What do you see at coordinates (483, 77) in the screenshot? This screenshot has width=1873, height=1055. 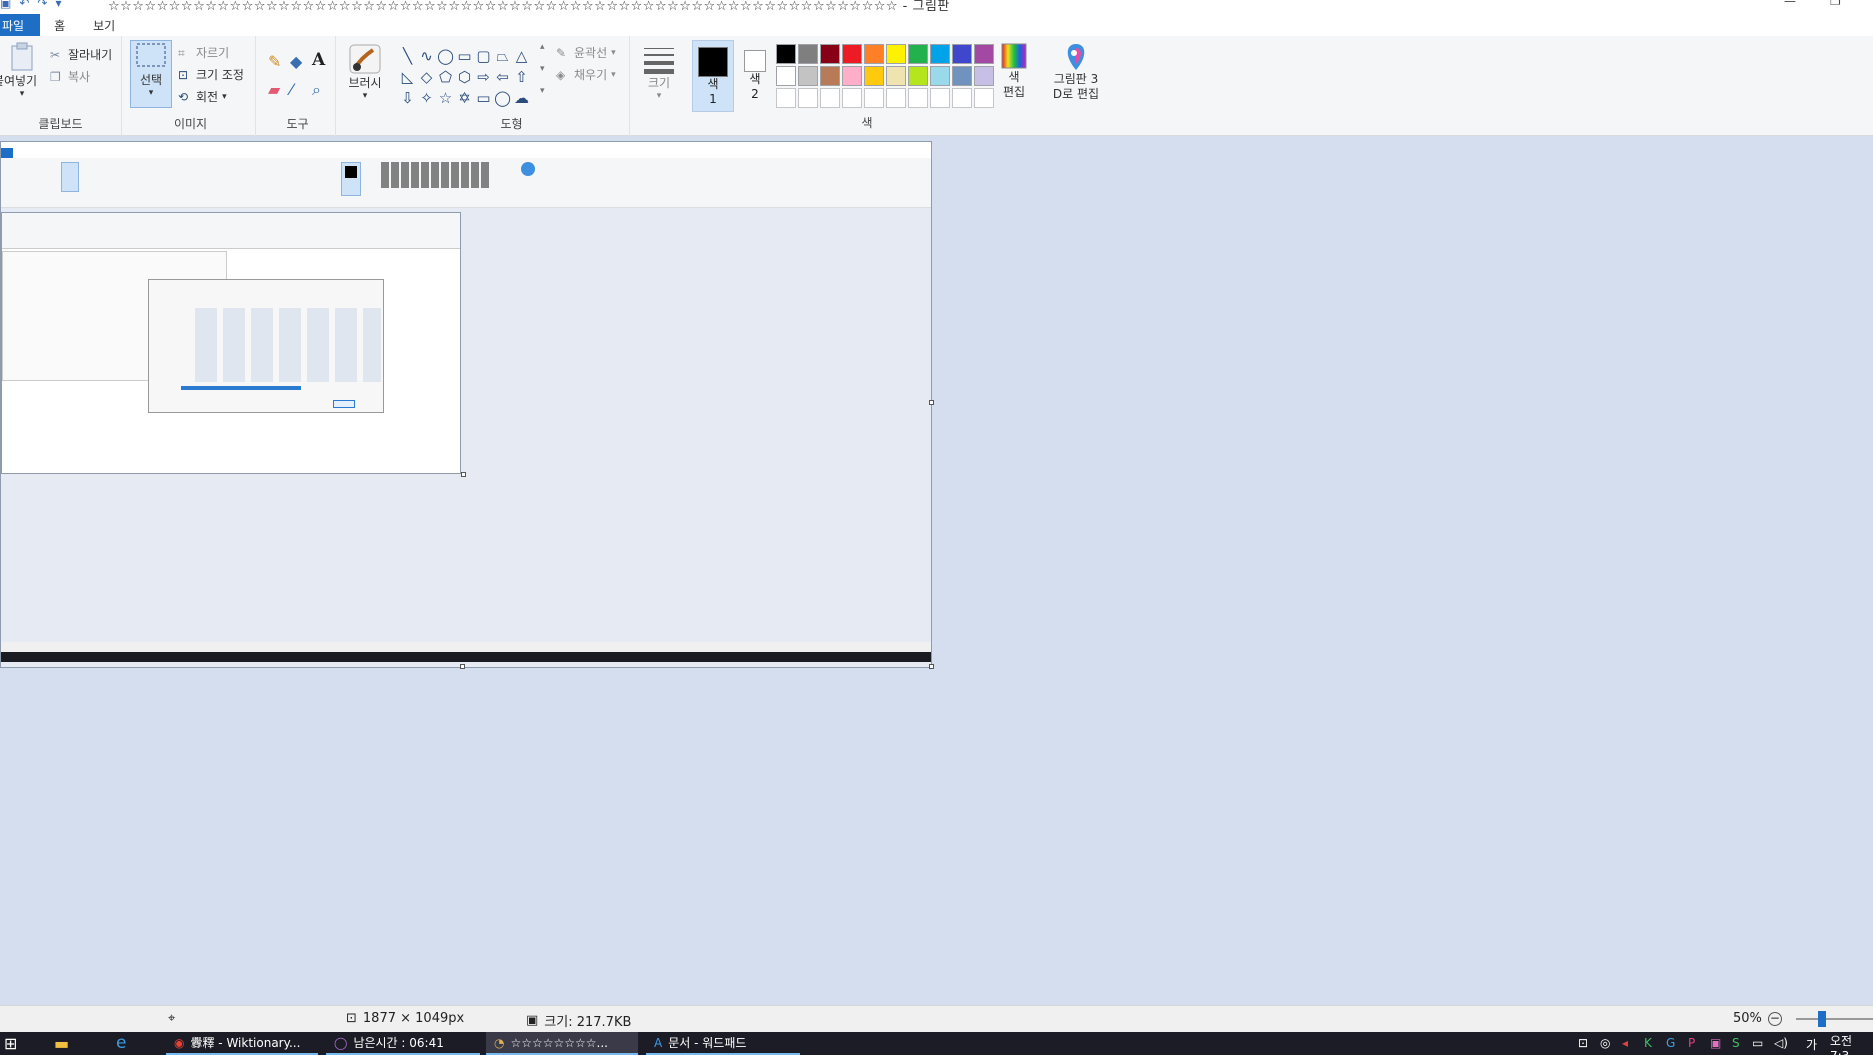 I see `right-arrow-shape-icon: ⇨` at bounding box center [483, 77].